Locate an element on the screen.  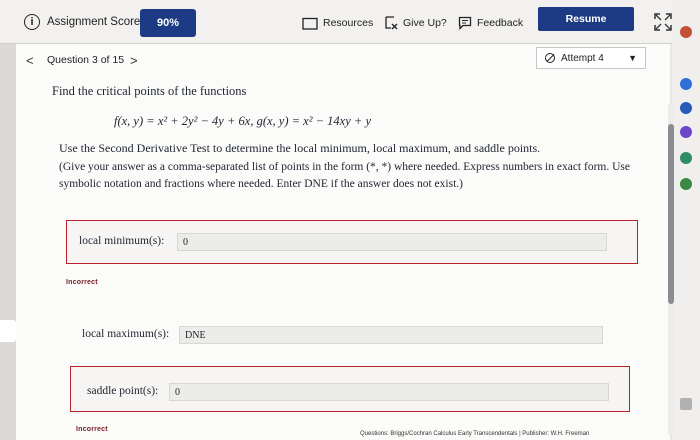
sidebar-toggle is located at coordinates (8, 331).